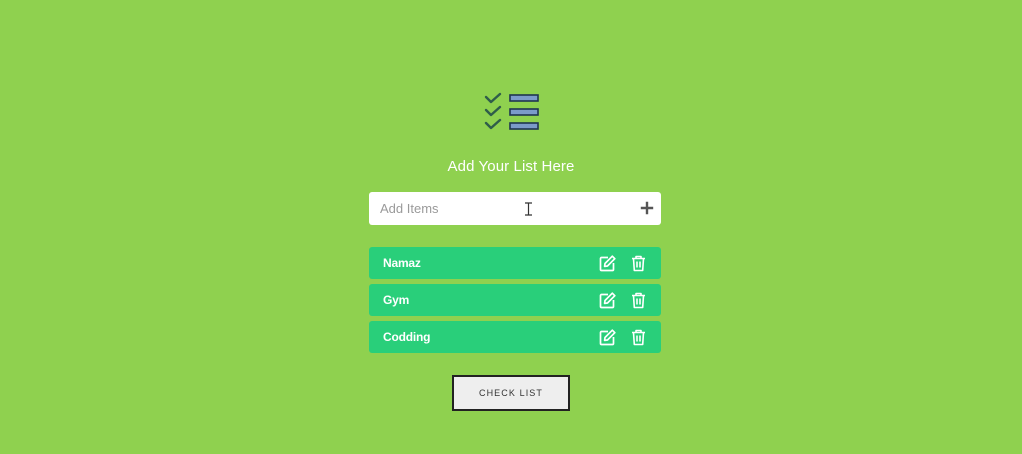 The width and height of the screenshot is (1022, 454). I want to click on list-item: Namaz, so click(515, 263).